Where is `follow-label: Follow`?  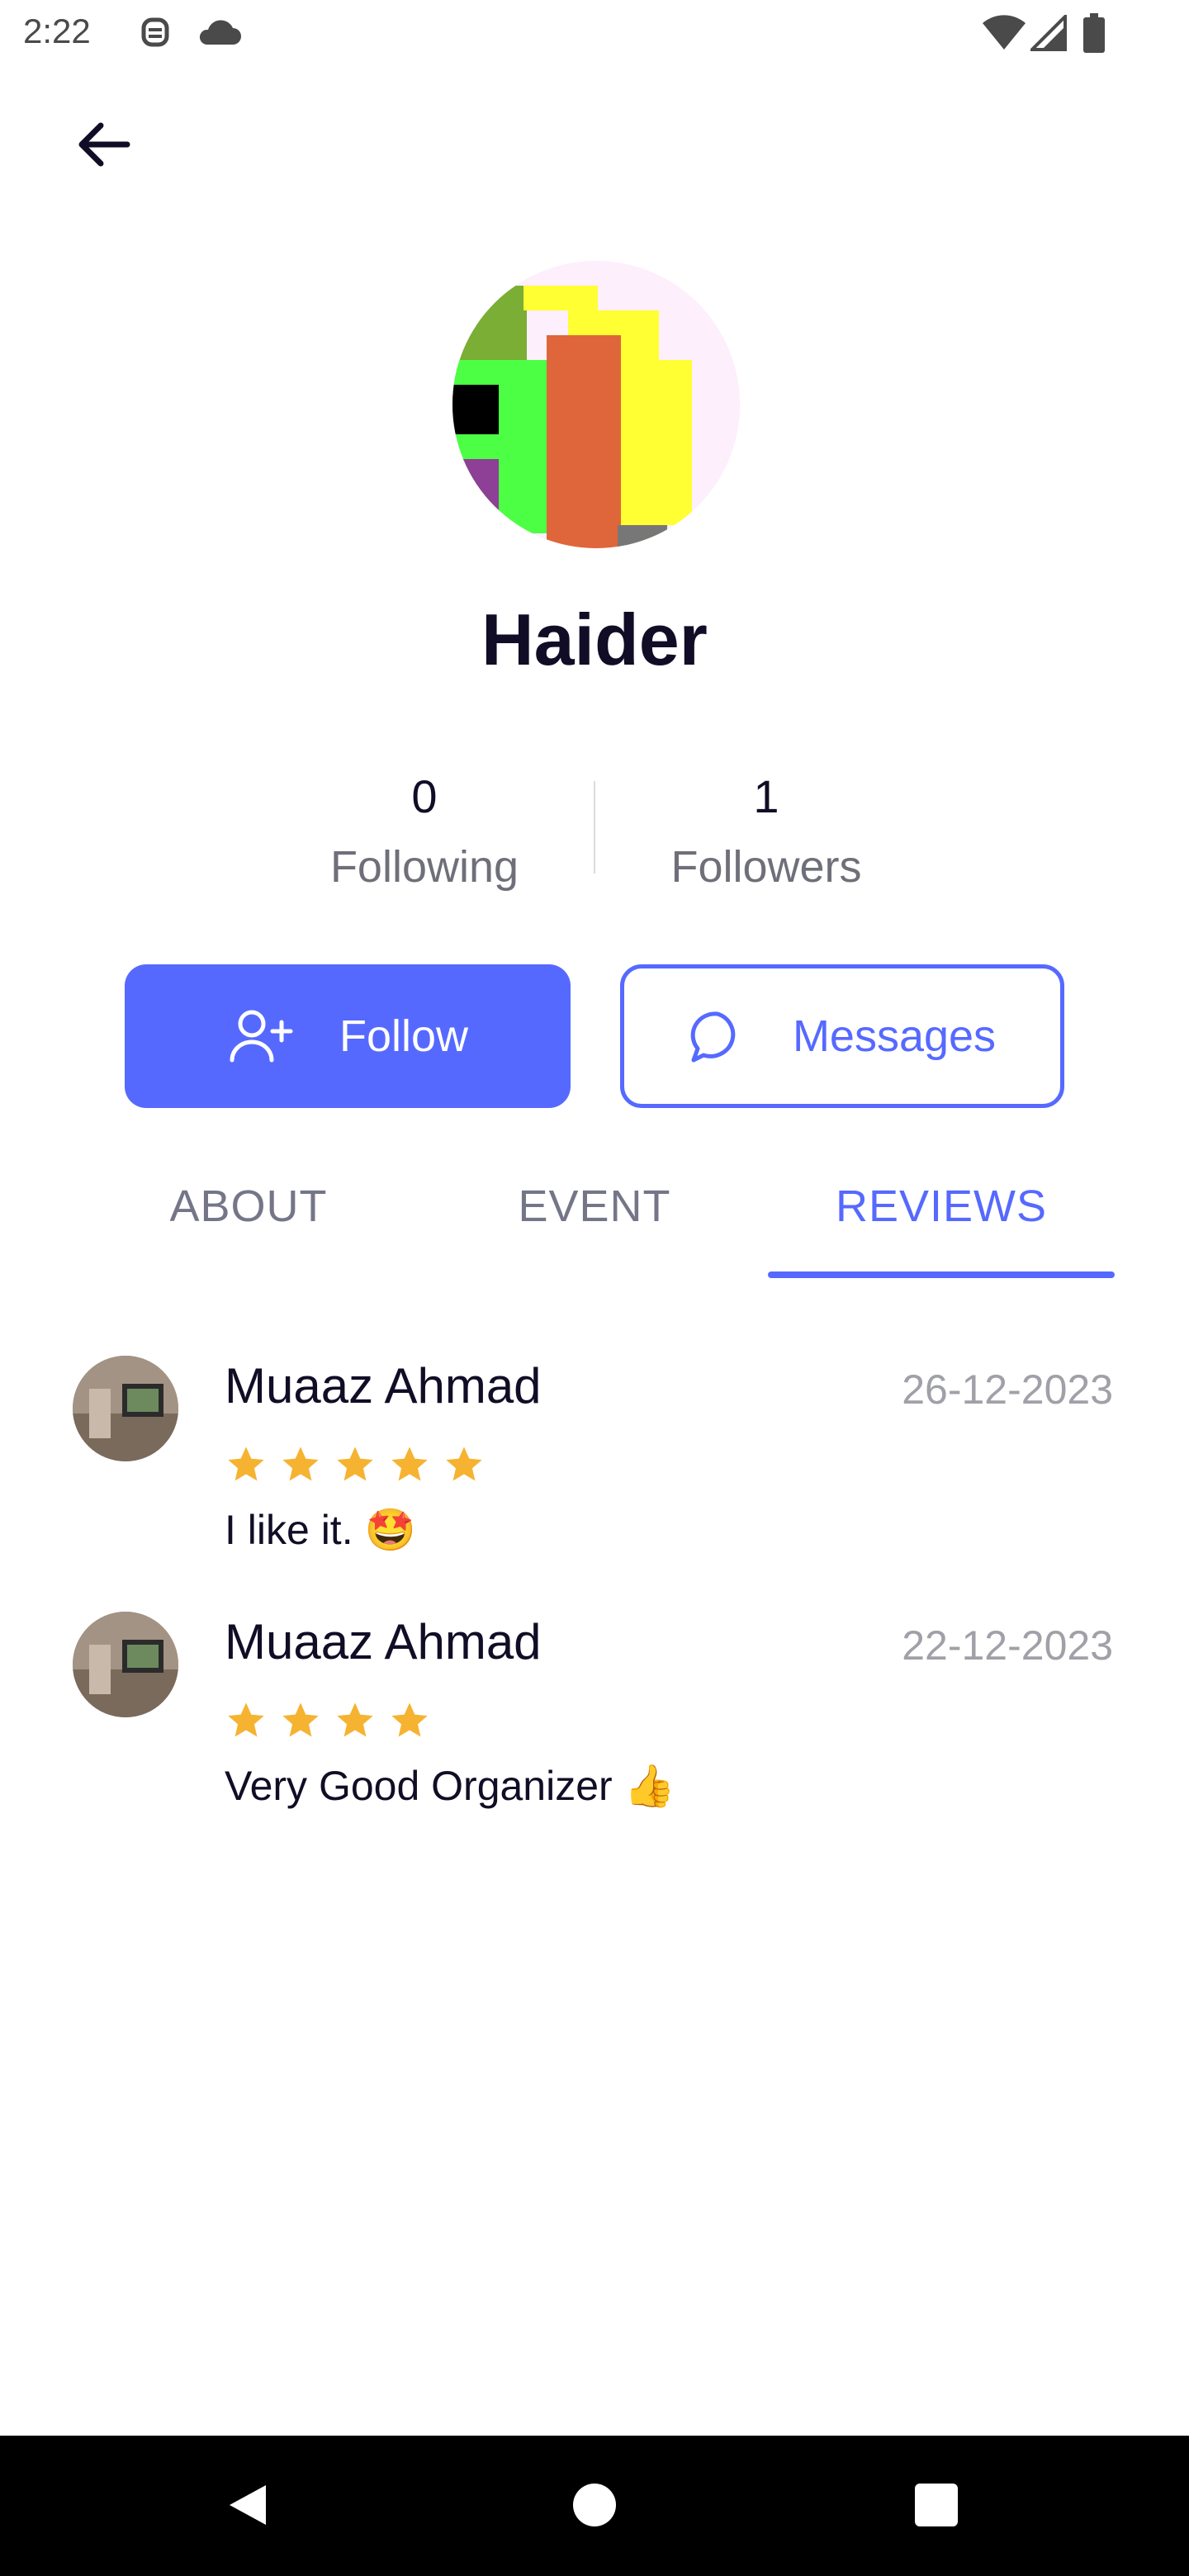
follow-label: Follow is located at coordinates (404, 1036).